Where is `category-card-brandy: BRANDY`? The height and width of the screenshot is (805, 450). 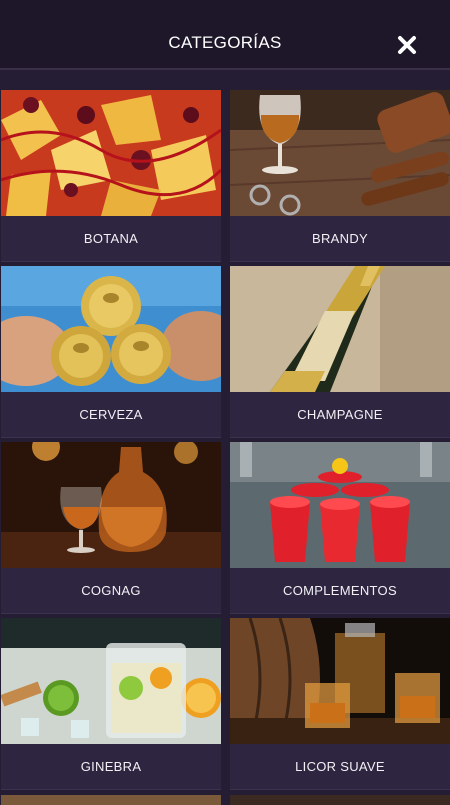
category-card-brandy: BRANDY is located at coordinates (340, 176).